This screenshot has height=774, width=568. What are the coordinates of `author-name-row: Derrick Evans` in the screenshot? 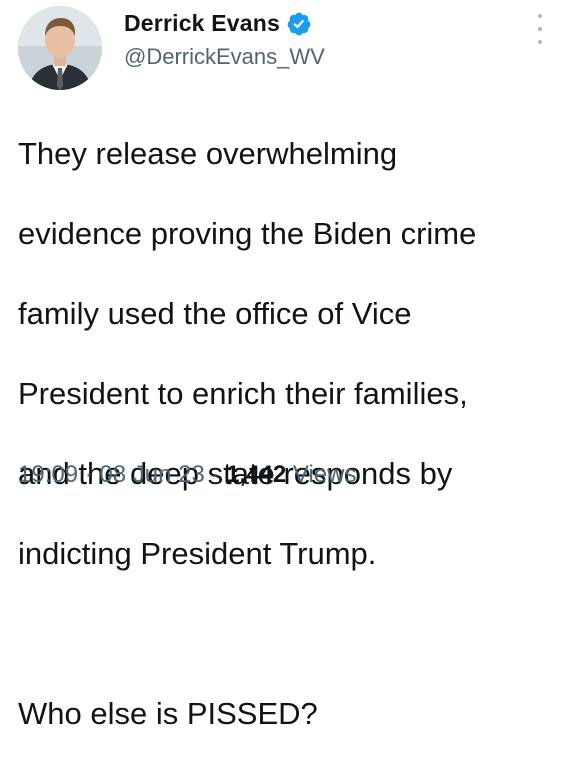 It's located at (218, 23).